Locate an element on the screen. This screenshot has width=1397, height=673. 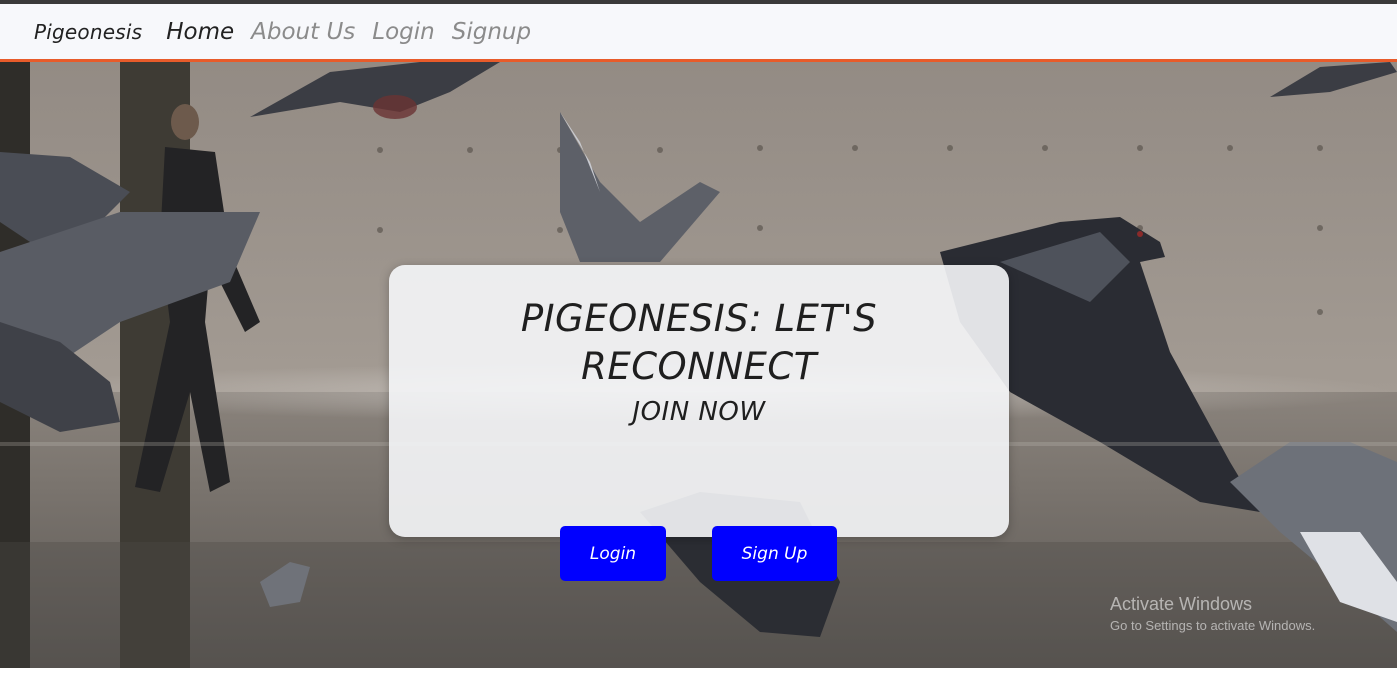
hero-subtitle: JOIN NOW is located at coordinates (699, 412).